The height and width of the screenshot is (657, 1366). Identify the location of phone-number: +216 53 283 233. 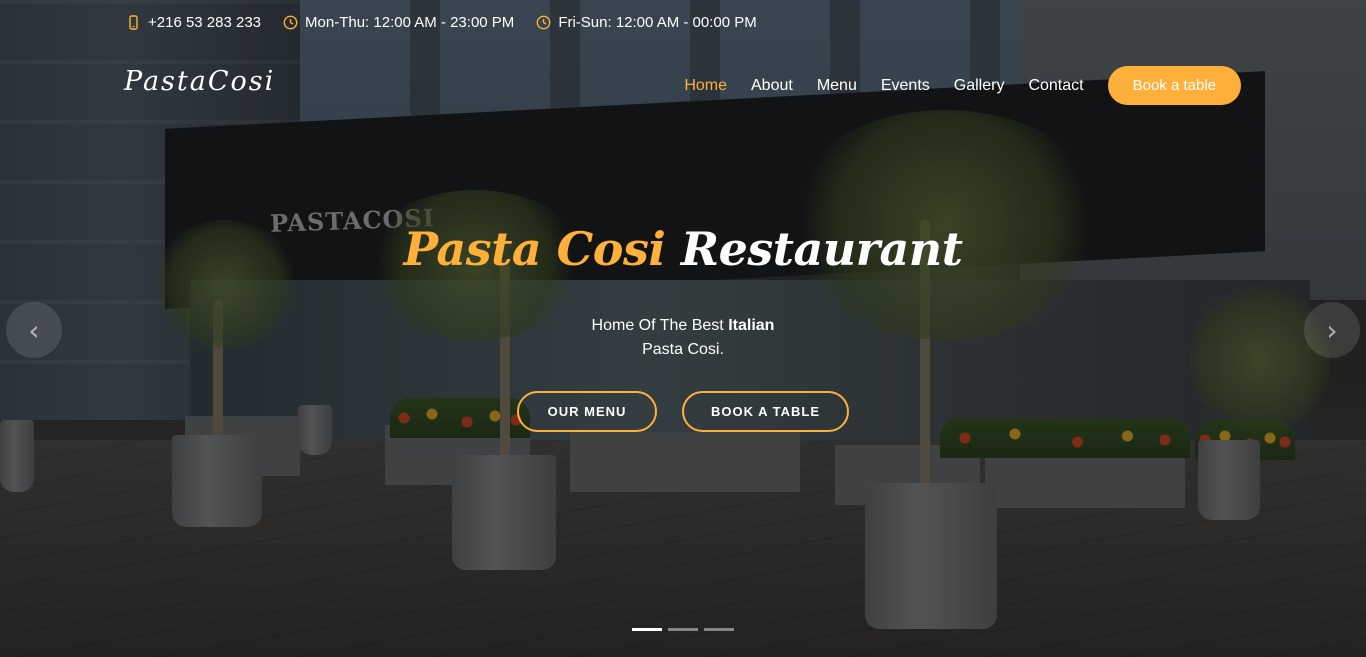
(205, 22).